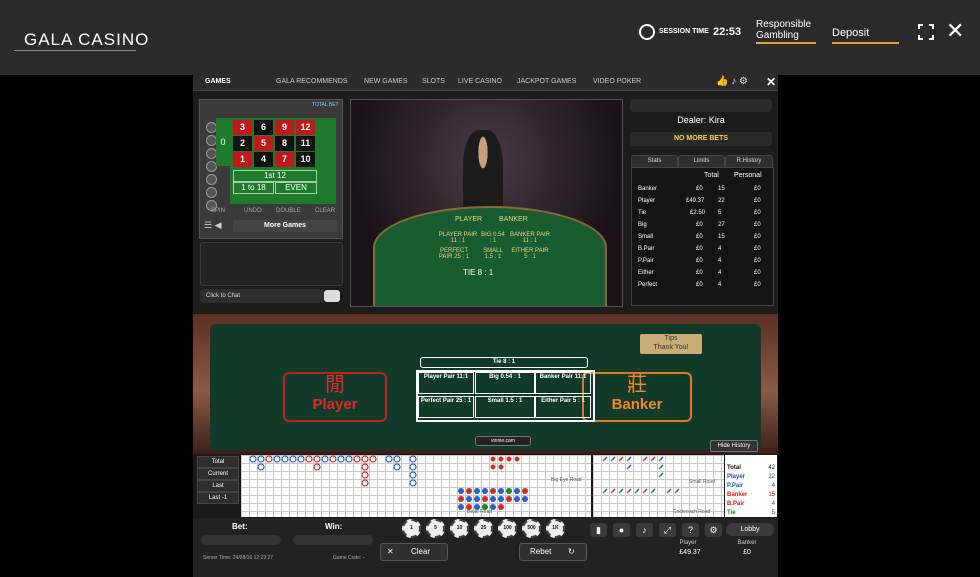  What do you see at coordinates (563, 407) in the screenshot?
I see `either-pair-bet: Either Pair 5 : 1` at bounding box center [563, 407].